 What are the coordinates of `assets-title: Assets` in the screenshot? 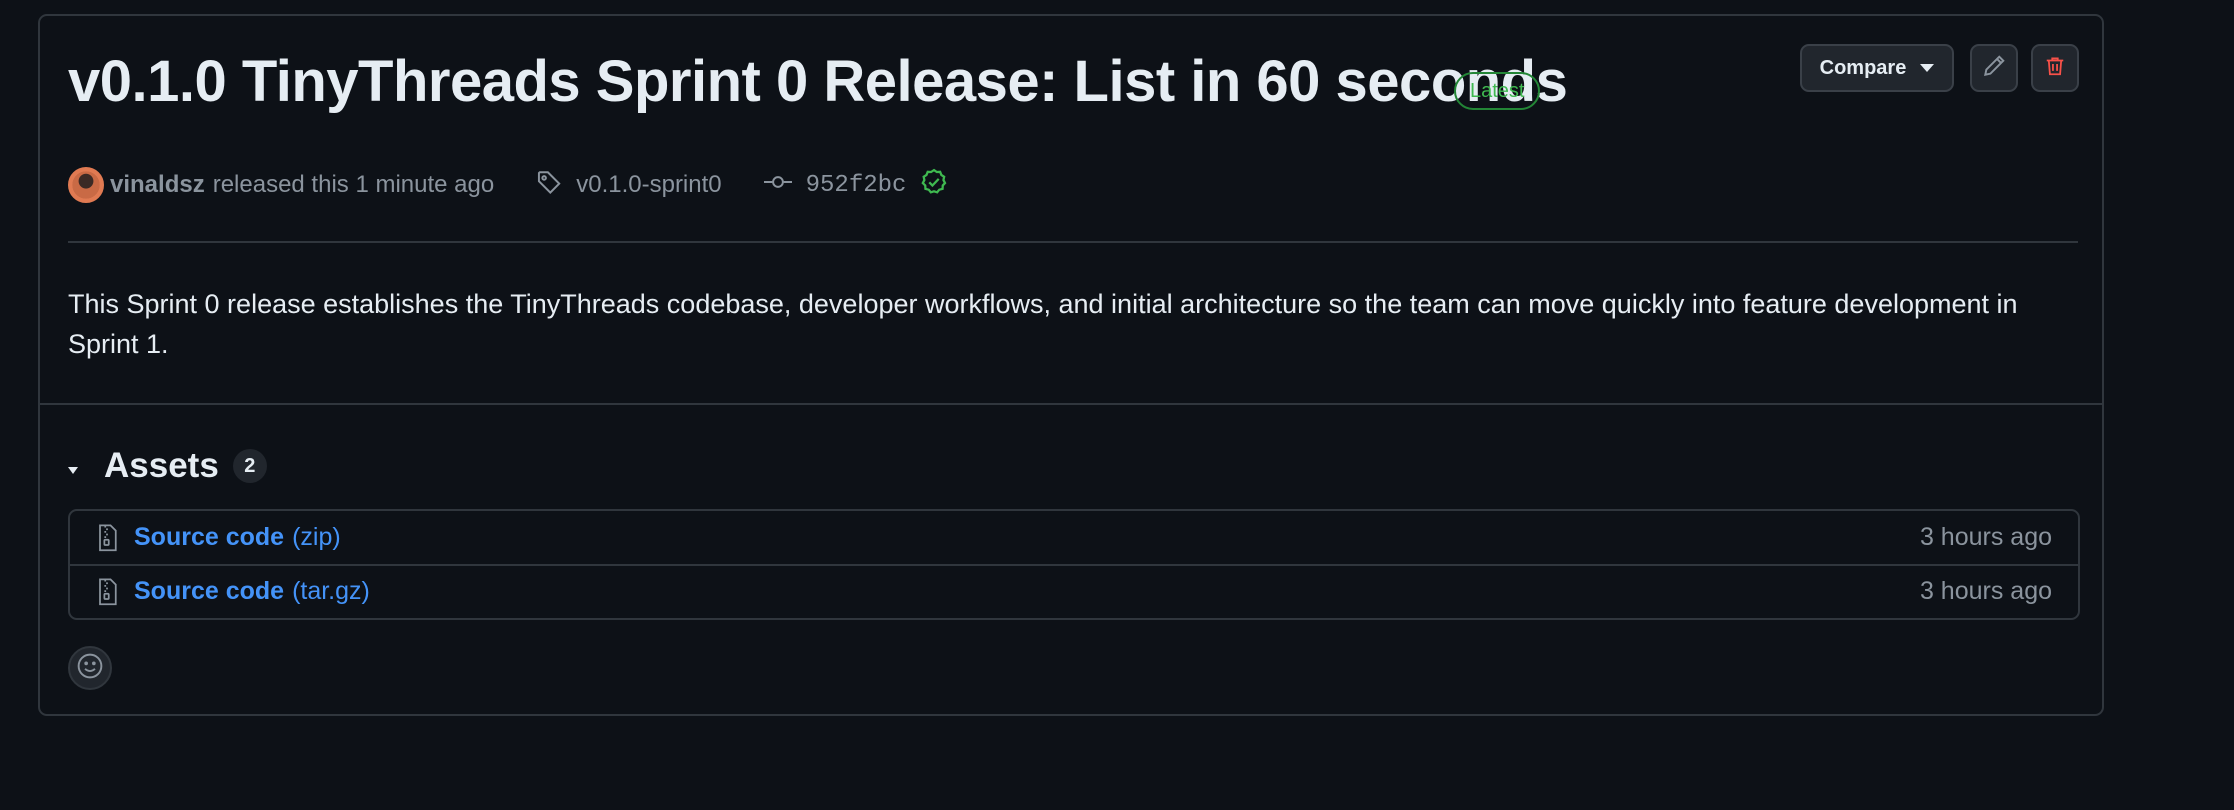 It's located at (161, 465).